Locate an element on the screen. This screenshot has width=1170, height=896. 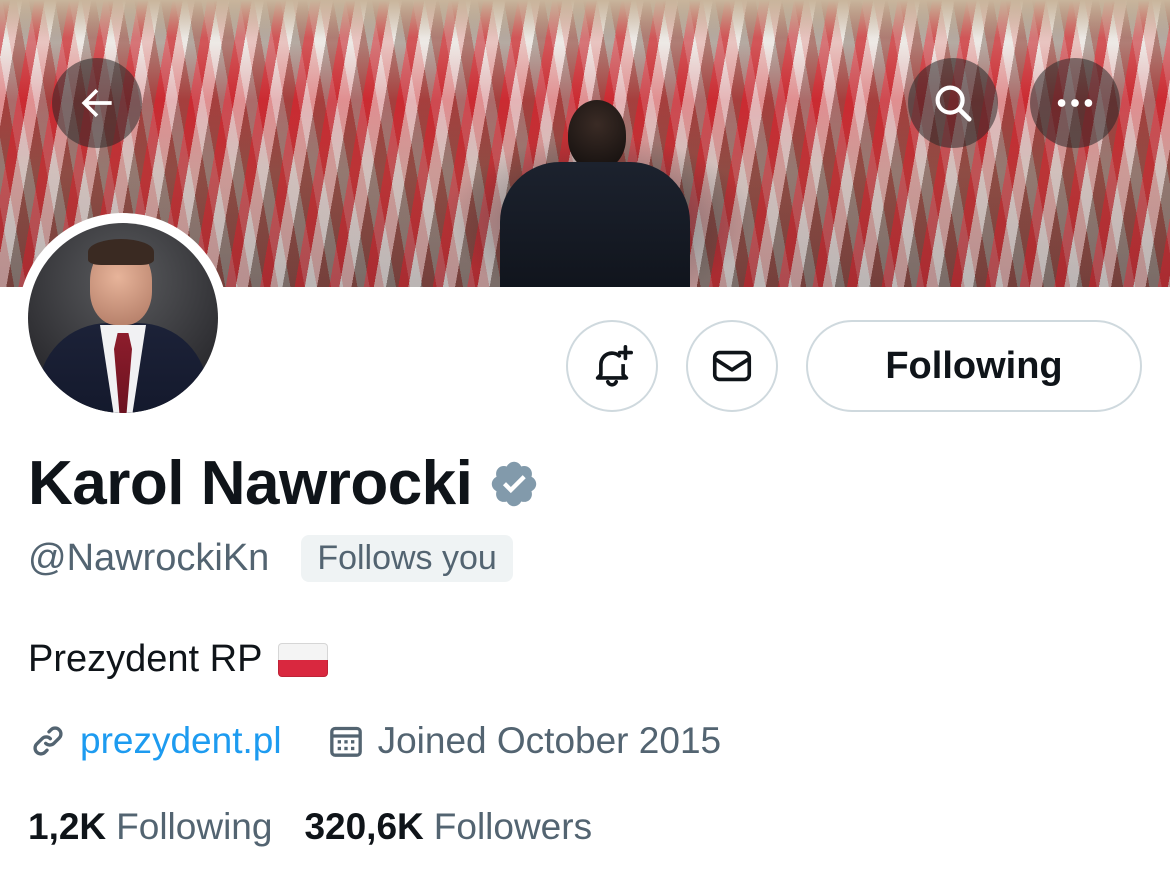
envelope-icon is located at coordinates (732, 366).